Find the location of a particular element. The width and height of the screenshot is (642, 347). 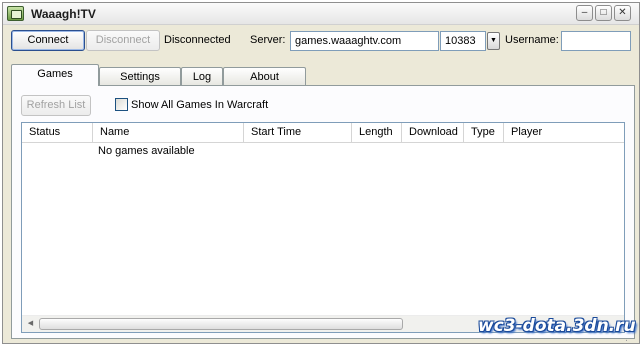

tab-games: Games is located at coordinates (55, 75).